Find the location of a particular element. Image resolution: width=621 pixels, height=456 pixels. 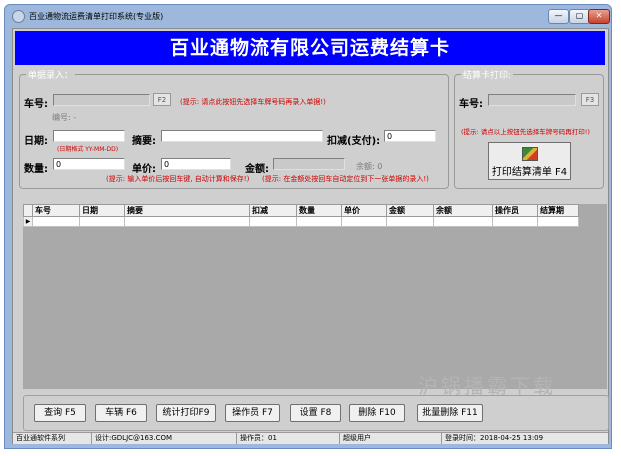

operator-button: 操作员 F7 is located at coordinates (252, 413).